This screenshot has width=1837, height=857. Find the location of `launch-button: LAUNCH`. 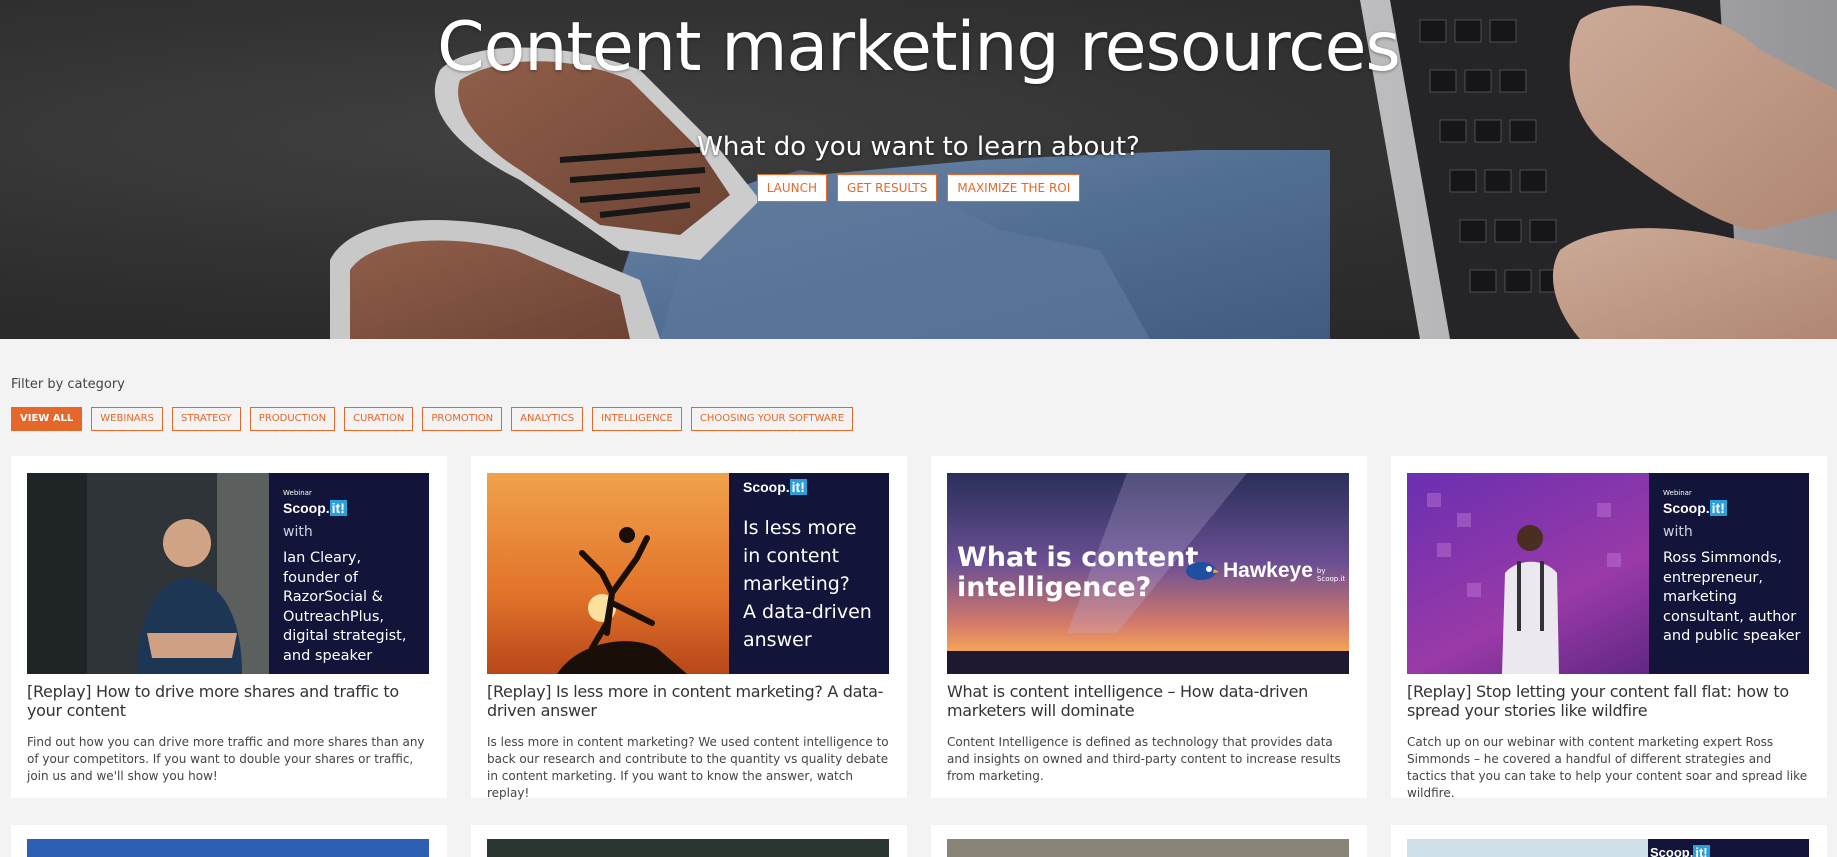

launch-button: LAUNCH is located at coordinates (792, 188).